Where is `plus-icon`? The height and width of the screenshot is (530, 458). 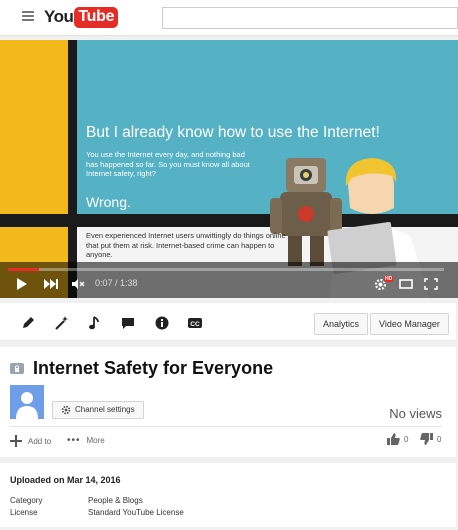
plus-icon is located at coordinates (16, 441).